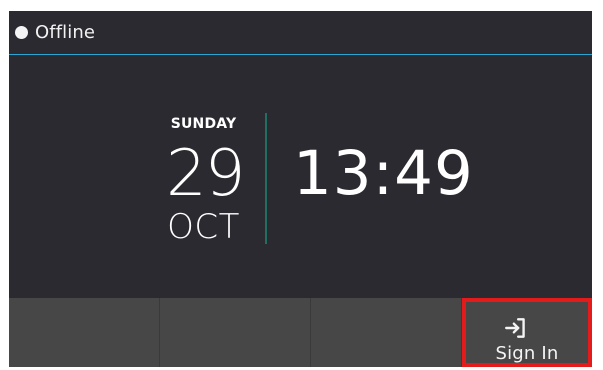 The width and height of the screenshot is (603, 370). I want to click on sign-in-label: Sign In, so click(527, 353).